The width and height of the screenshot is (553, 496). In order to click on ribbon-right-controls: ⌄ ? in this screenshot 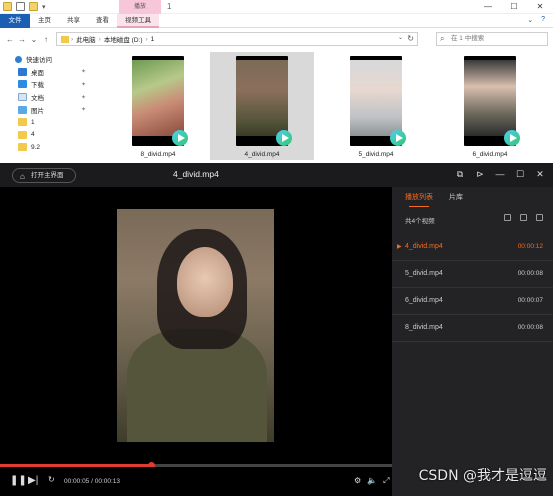, I will do `click(536, 20)`.